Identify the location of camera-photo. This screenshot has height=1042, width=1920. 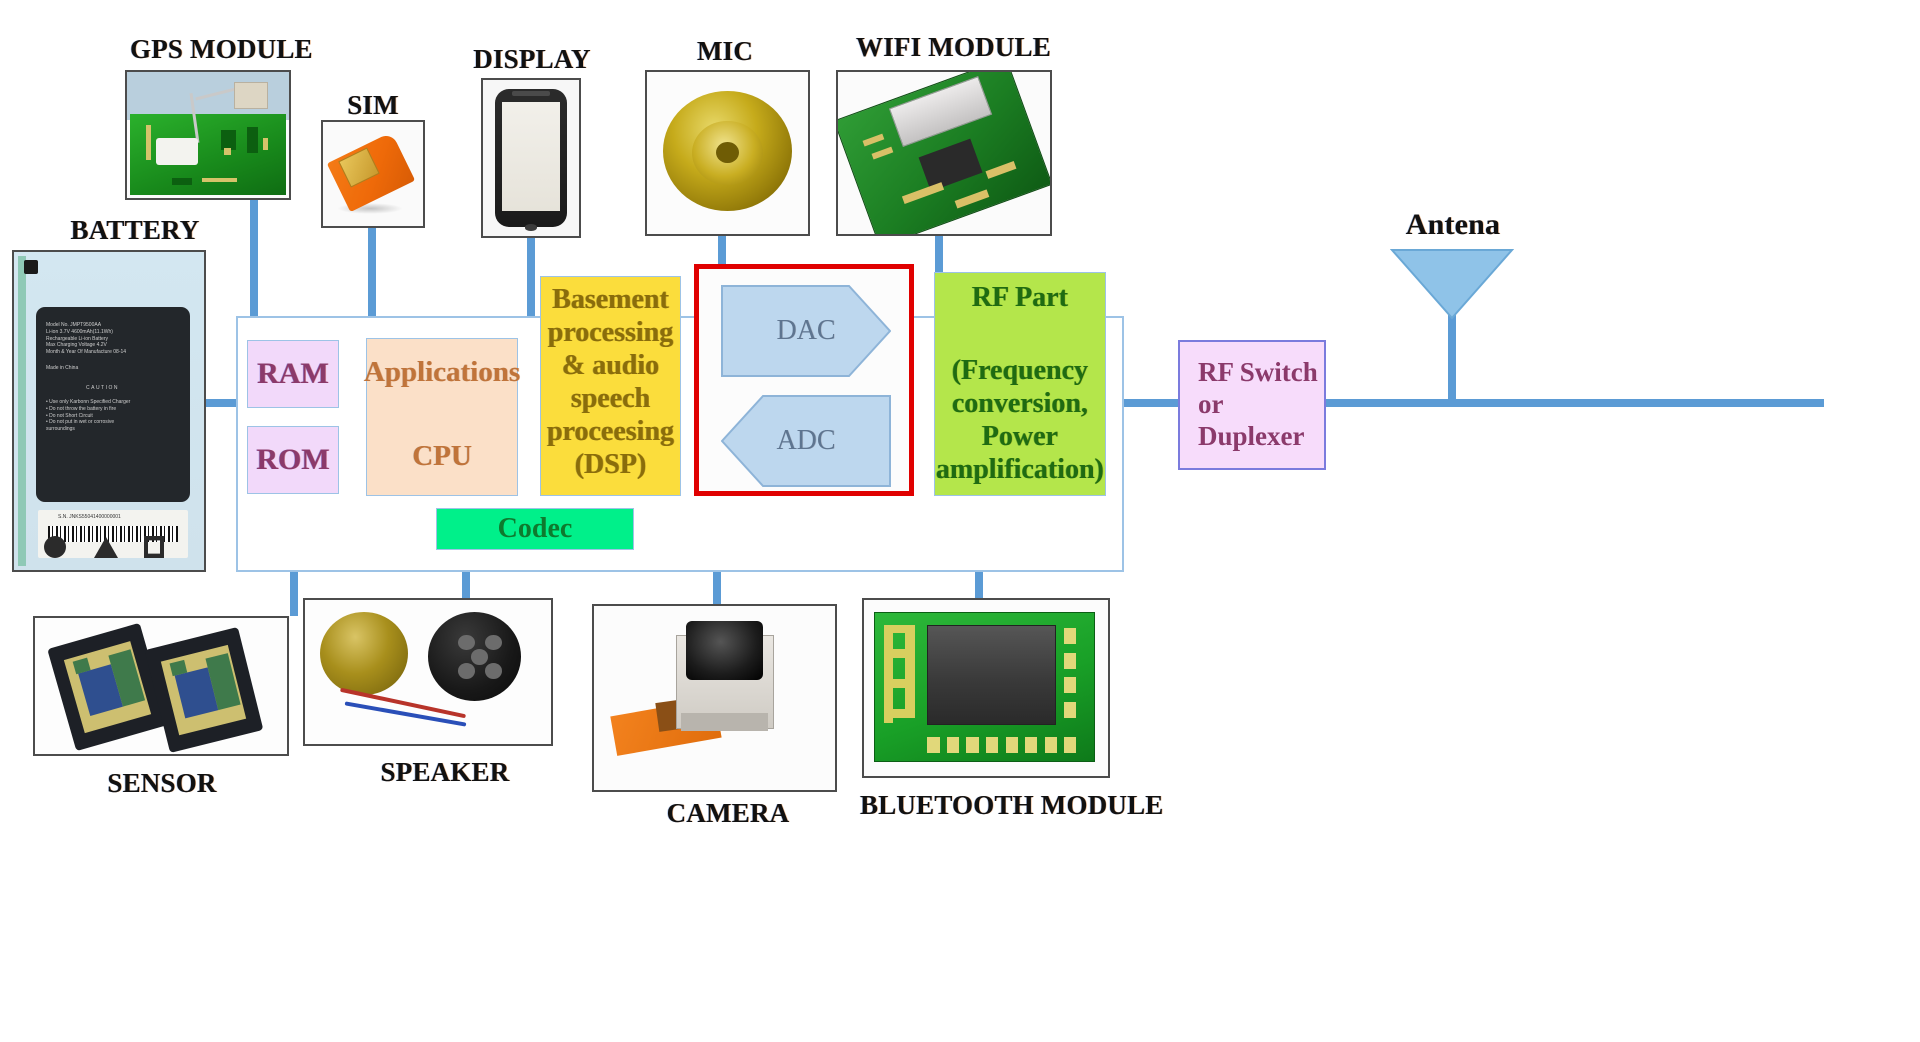
(714, 698).